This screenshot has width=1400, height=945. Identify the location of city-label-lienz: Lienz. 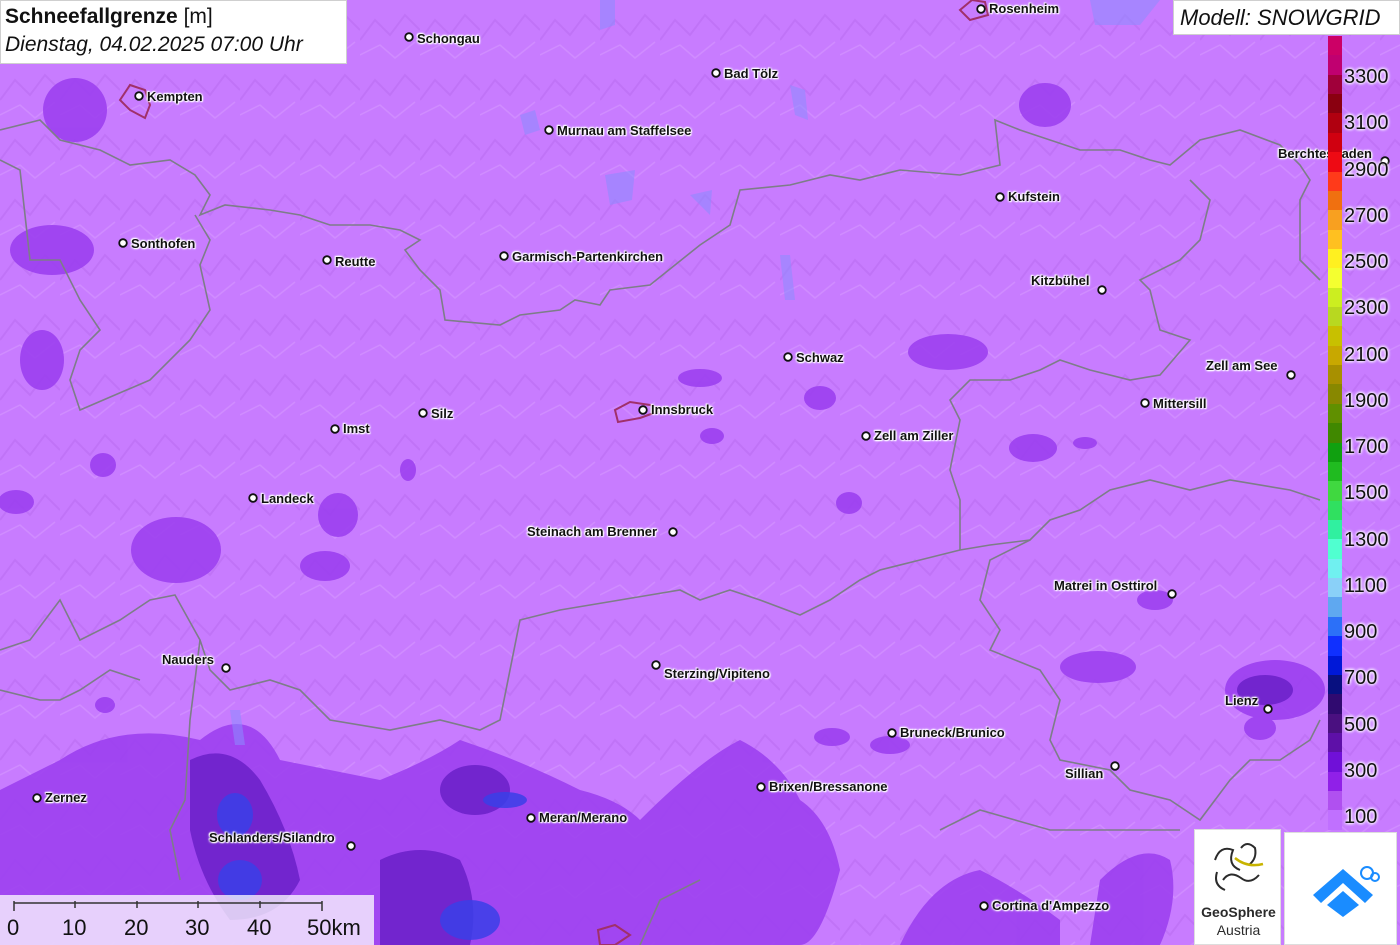
(1242, 700).